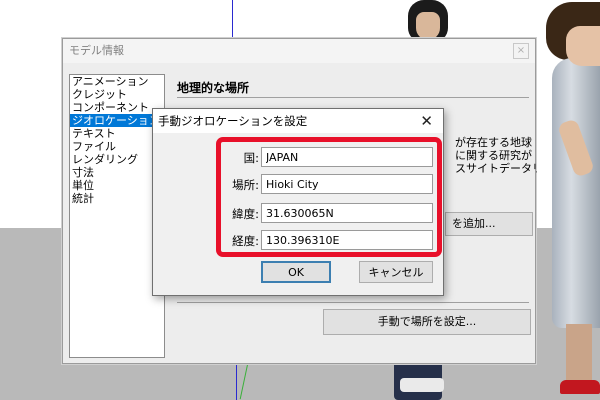 This screenshot has height=400, width=600. I want to click on man-figure-face, so click(428, 26).